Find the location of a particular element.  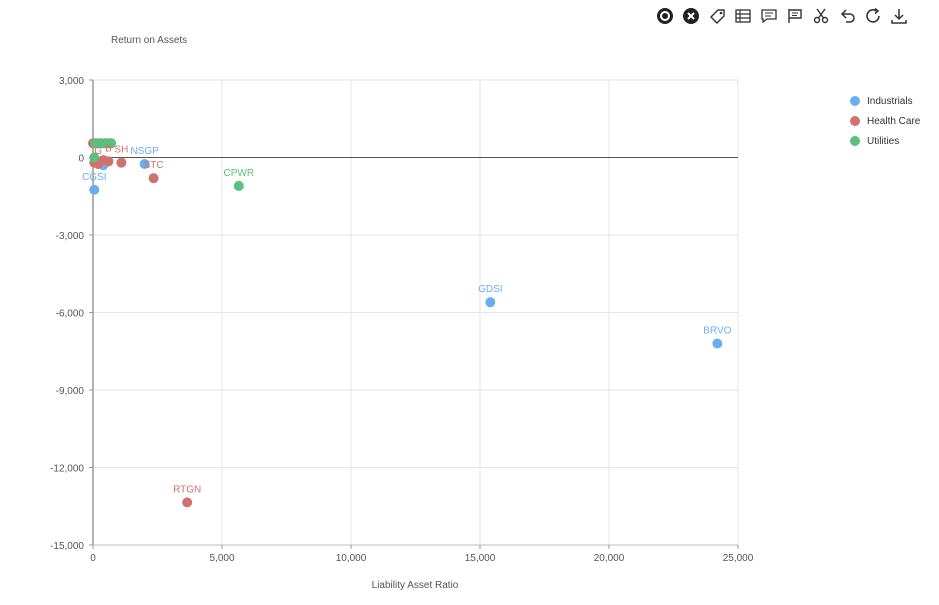

y-tick-label-3: -6,000 is located at coordinates (70, 314).